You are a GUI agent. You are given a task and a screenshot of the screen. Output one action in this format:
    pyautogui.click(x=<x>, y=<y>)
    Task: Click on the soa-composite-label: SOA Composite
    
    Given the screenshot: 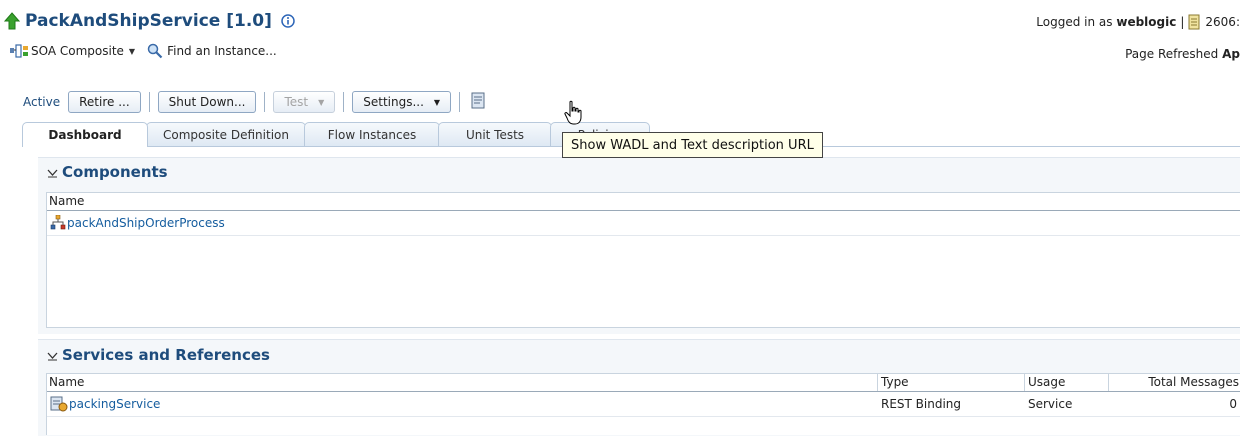 What is the action you would take?
    pyautogui.click(x=77, y=51)
    